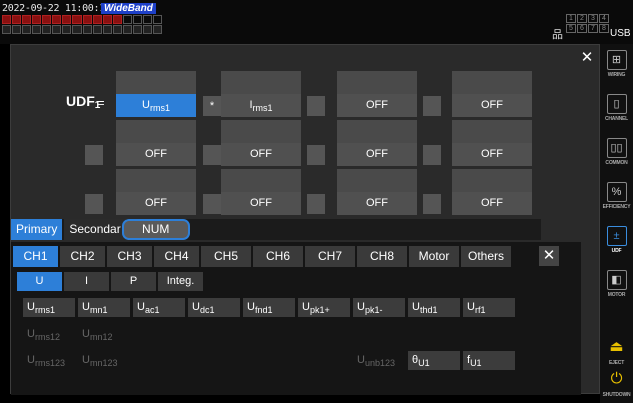 Image resolution: width=633 pixels, height=403 pixels. What do you see at coordinates (82, 256) in the screenshot?
I see `tab-ch2: CH2` at bounding box center [82, 256].